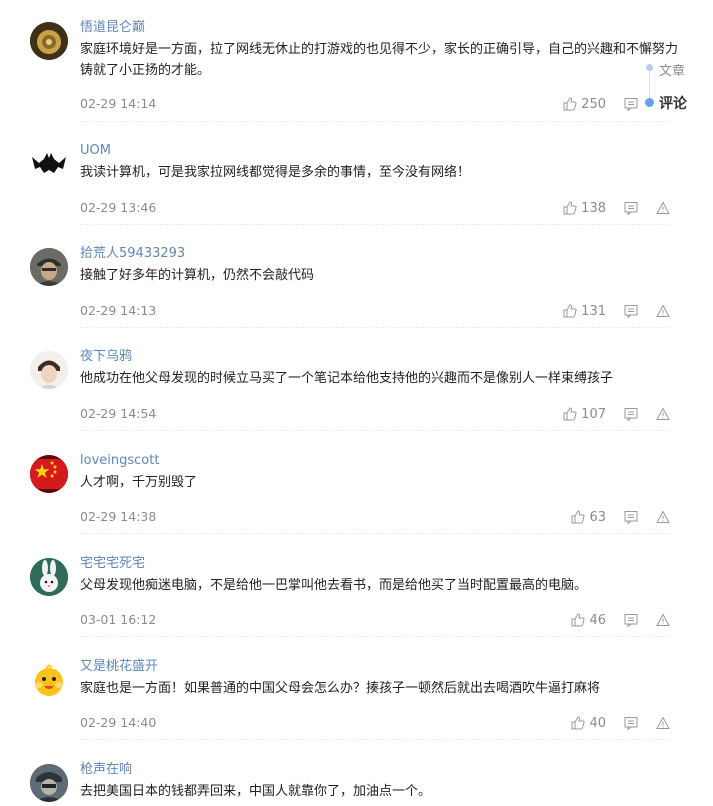  What do you see at coordinates (593, 311) in the screenshot?
I see `like-count: 131` at bounding box center [593, 311].